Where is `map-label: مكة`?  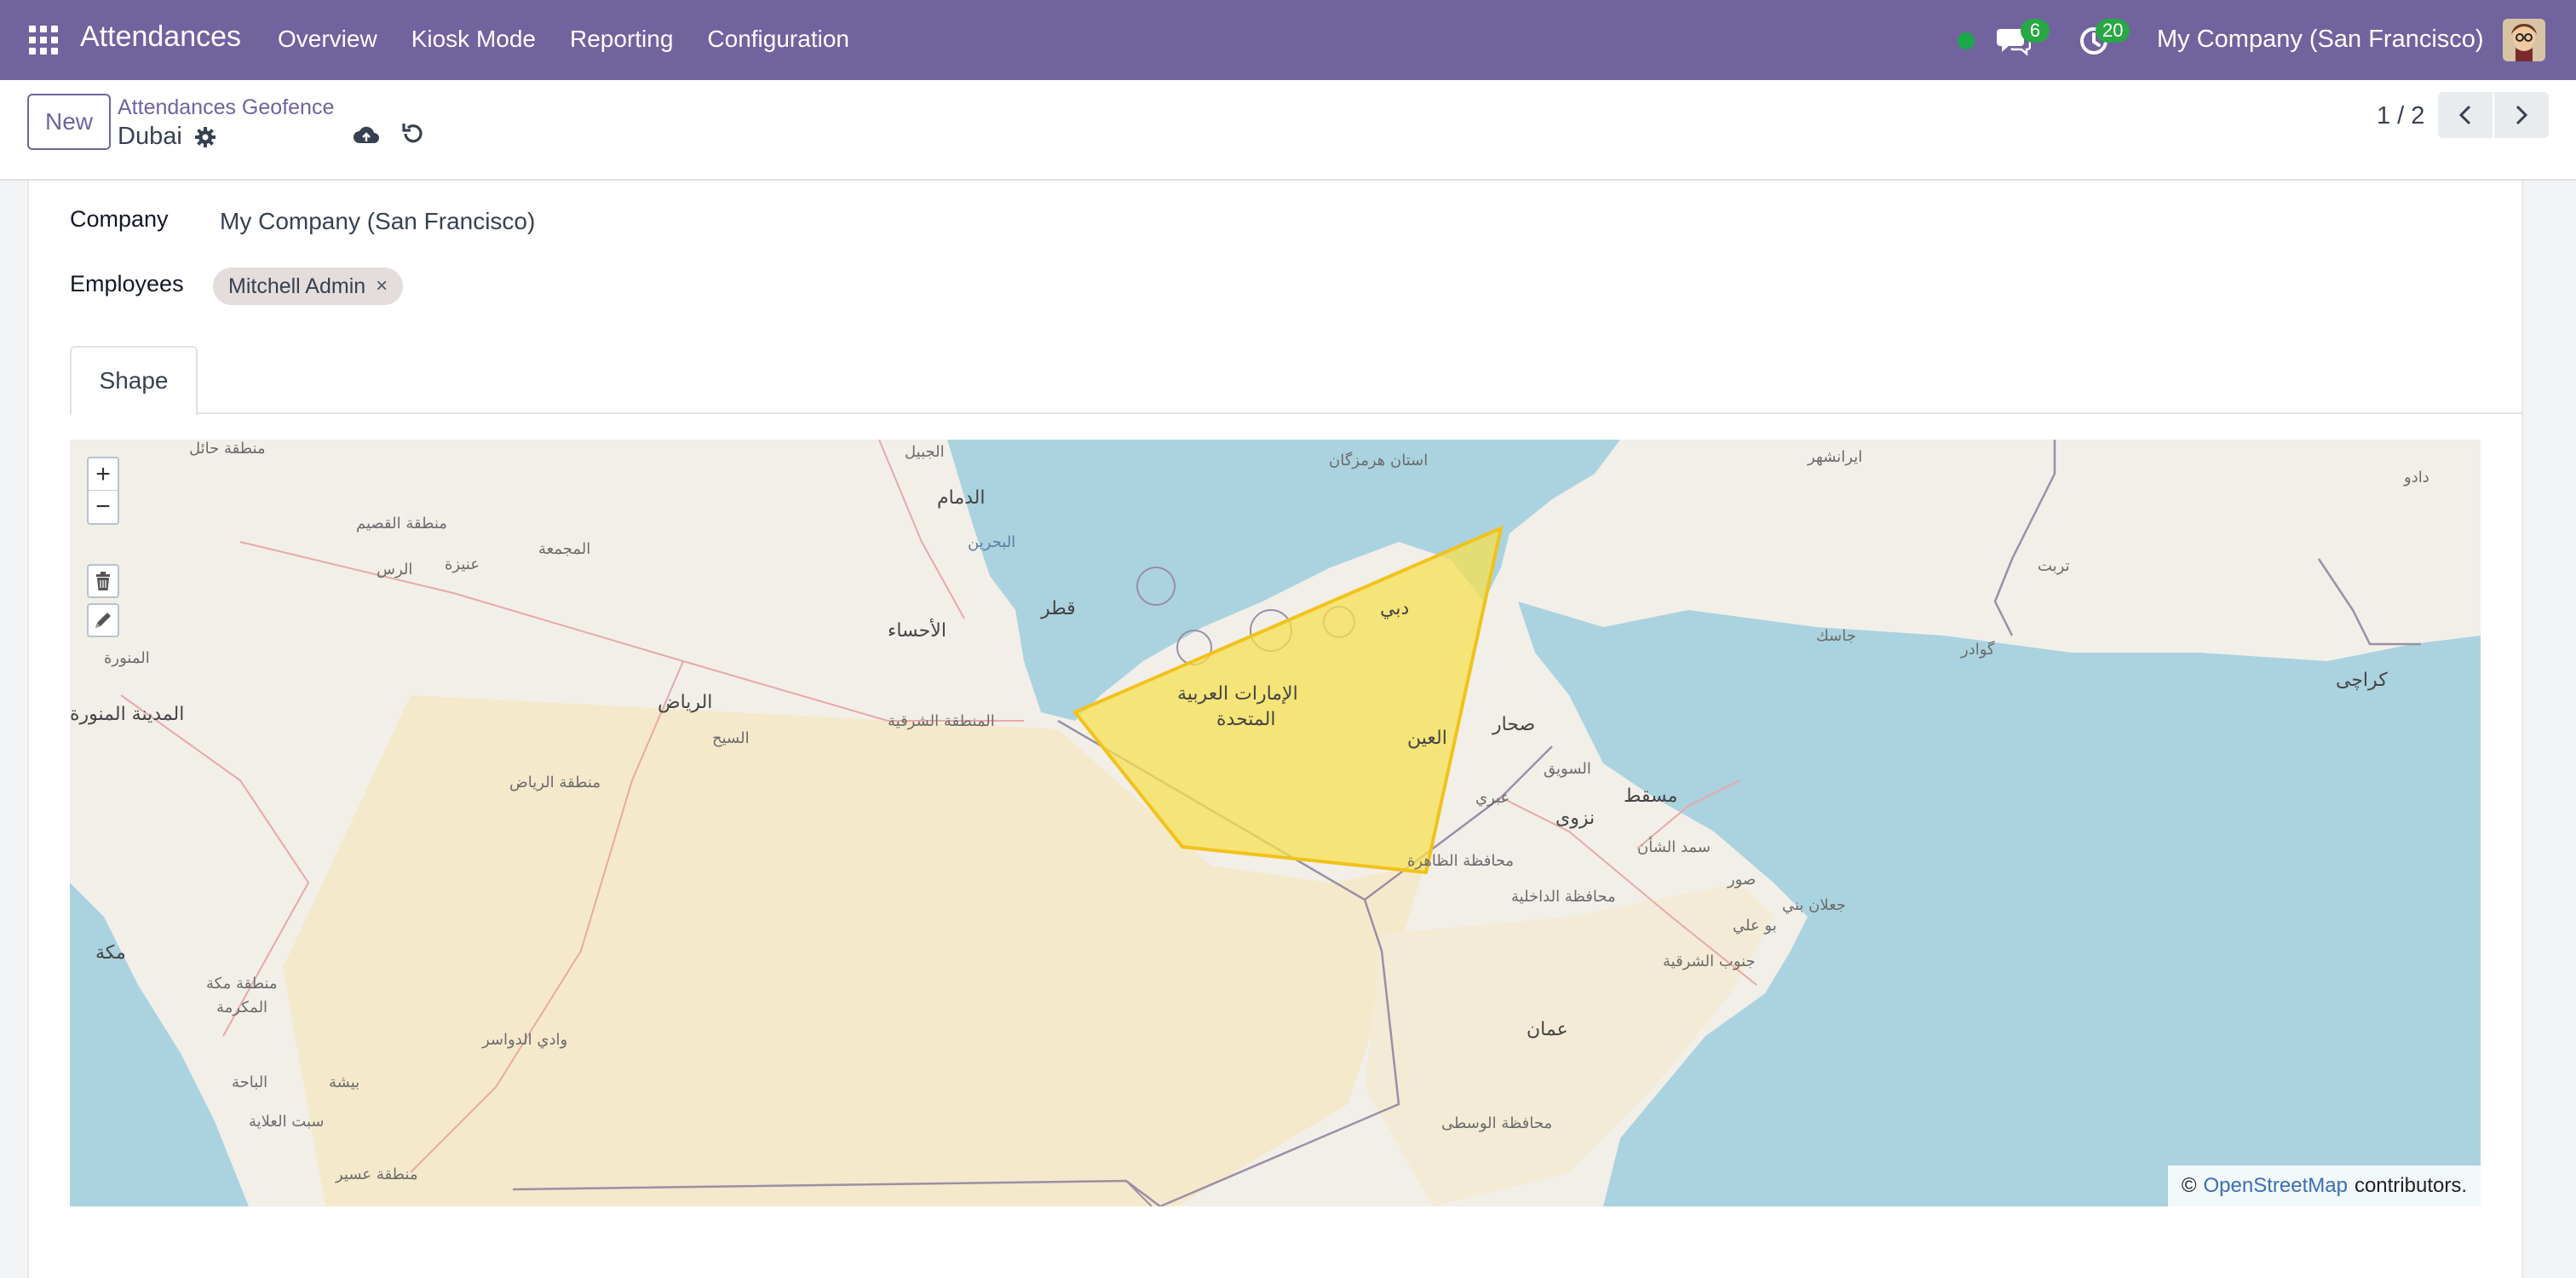
map-label: مكة is located at coordinates (111, 953).